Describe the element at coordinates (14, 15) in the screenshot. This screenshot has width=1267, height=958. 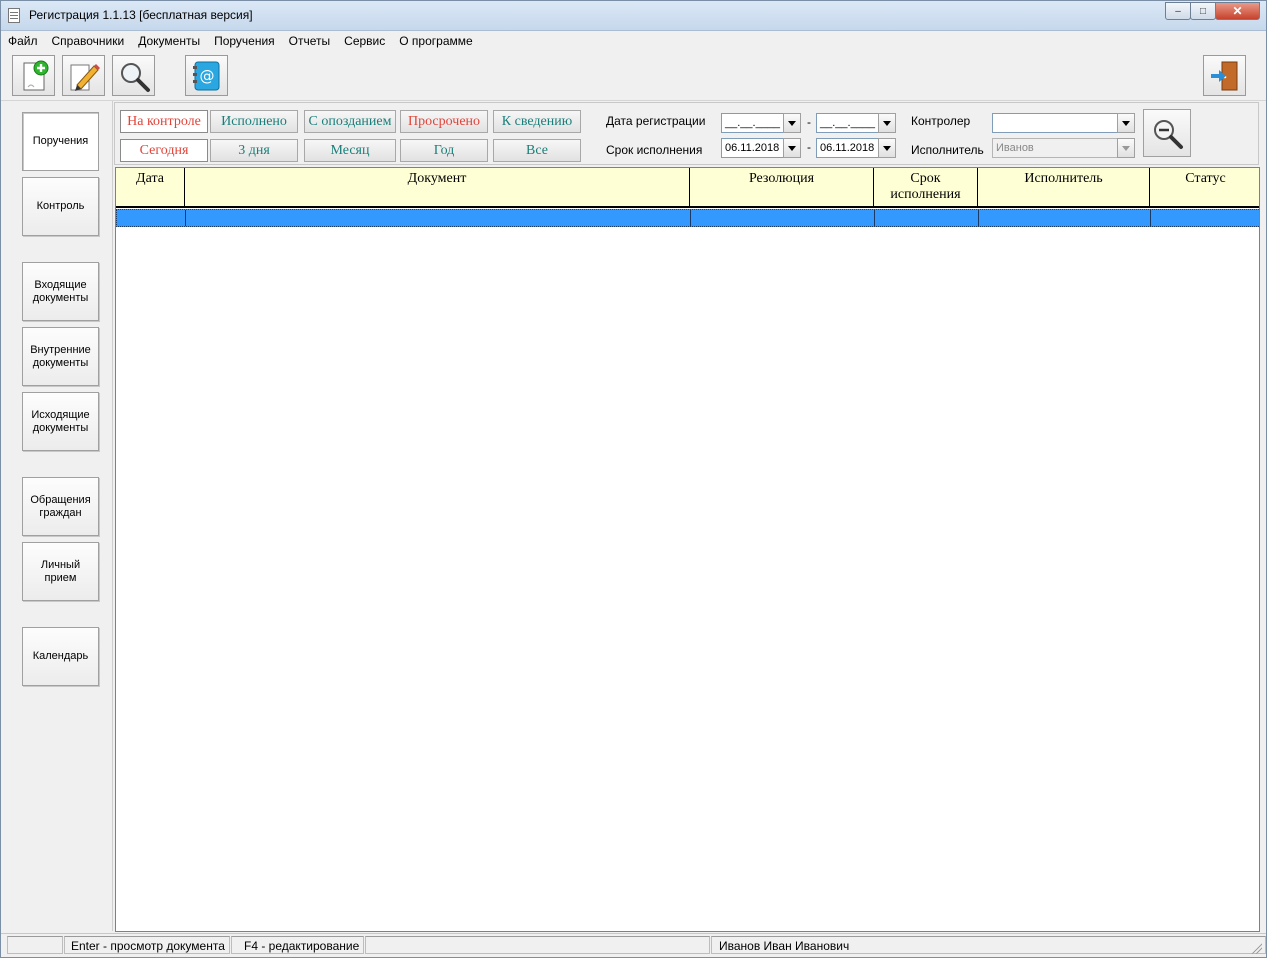
I see `app-document-icon` at that location.